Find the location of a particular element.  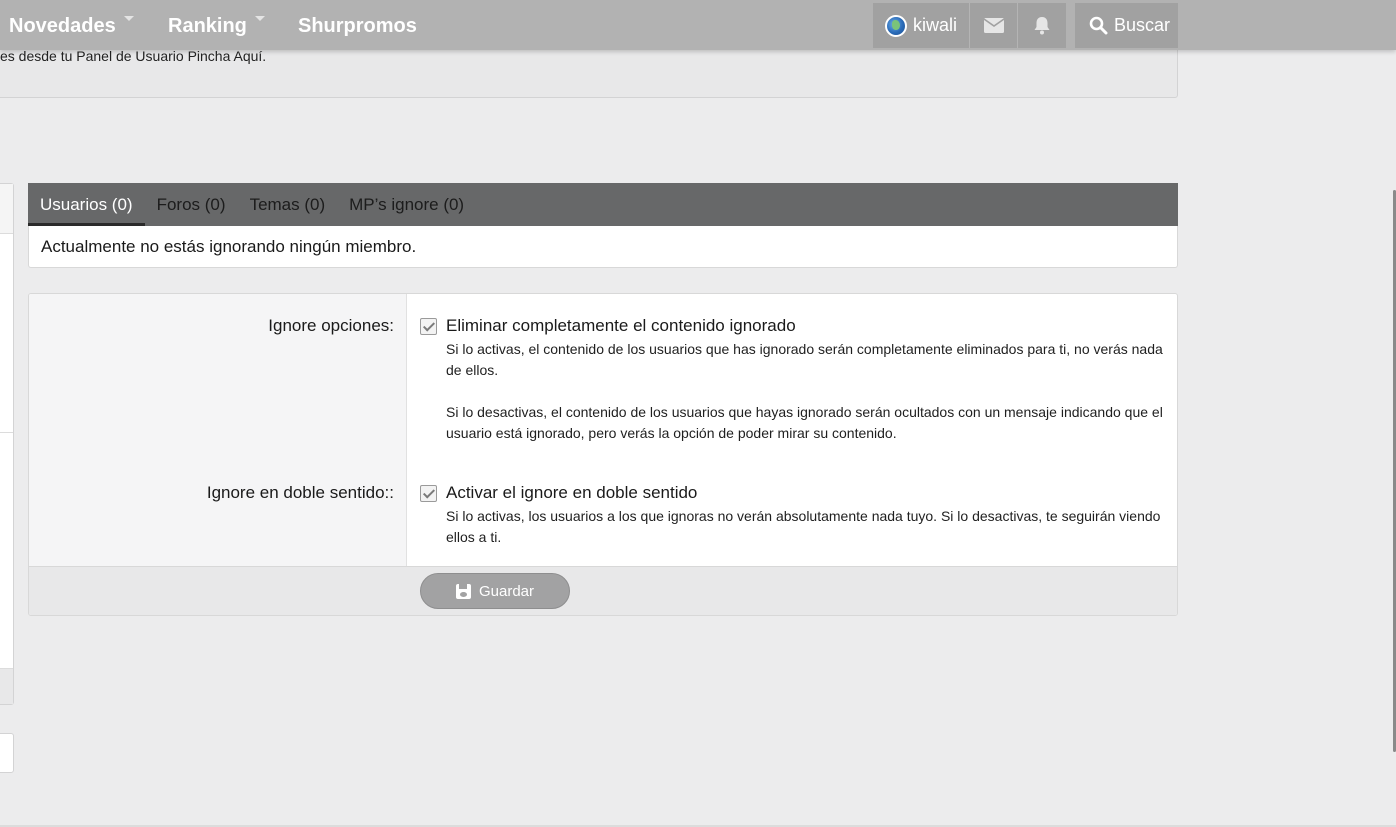

sidebar-divider is located at coordinates (6, 432).